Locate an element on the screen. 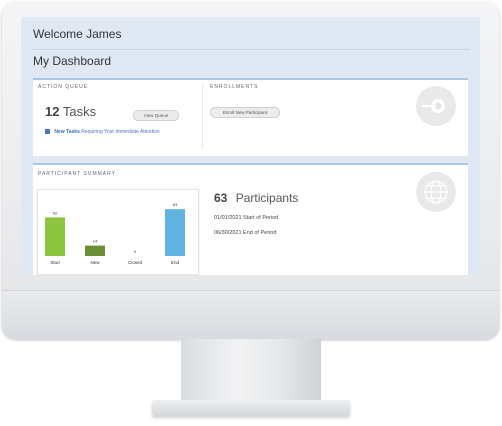 The image size is (502, 426). bar-value-label-start: 52 is located at coordinates (55, 212).